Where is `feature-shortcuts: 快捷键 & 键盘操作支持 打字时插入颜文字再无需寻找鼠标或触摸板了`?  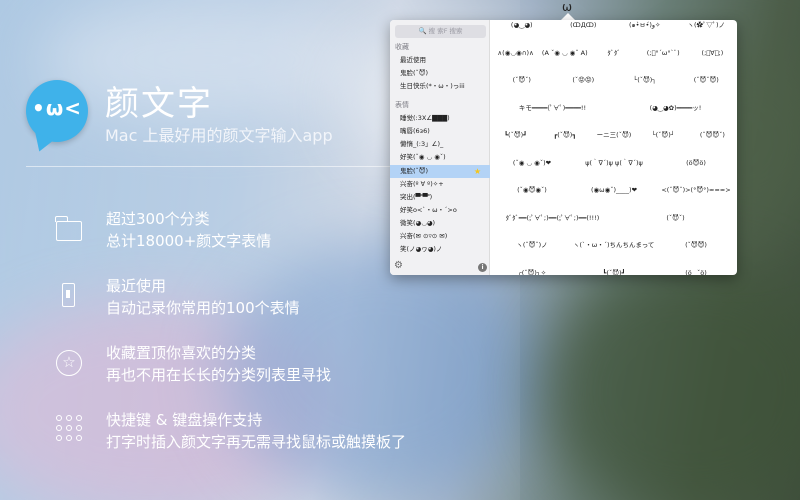 feature-shortcuts: 快捷键 & 键盘操作支持 打字时插入颜文字再无需寻找鼠标或触摸板了 is located at coordinates (272, 434).